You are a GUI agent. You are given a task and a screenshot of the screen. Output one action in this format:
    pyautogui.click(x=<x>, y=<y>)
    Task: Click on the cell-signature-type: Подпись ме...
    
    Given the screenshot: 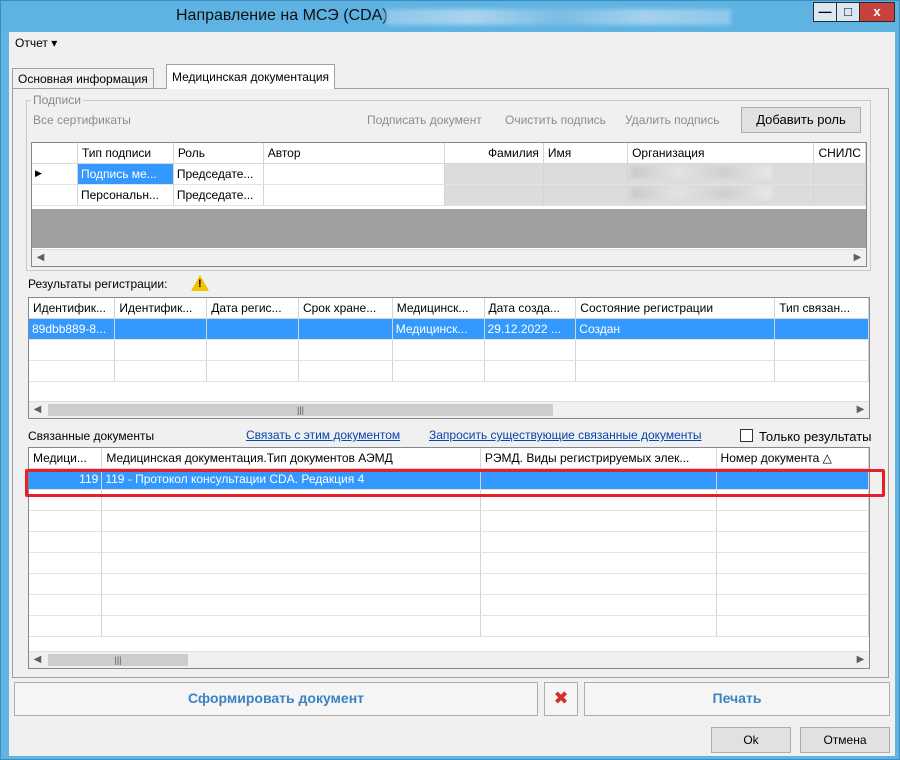 What is the action you would take?
    pyautogui.click(x=125, y=174)
    